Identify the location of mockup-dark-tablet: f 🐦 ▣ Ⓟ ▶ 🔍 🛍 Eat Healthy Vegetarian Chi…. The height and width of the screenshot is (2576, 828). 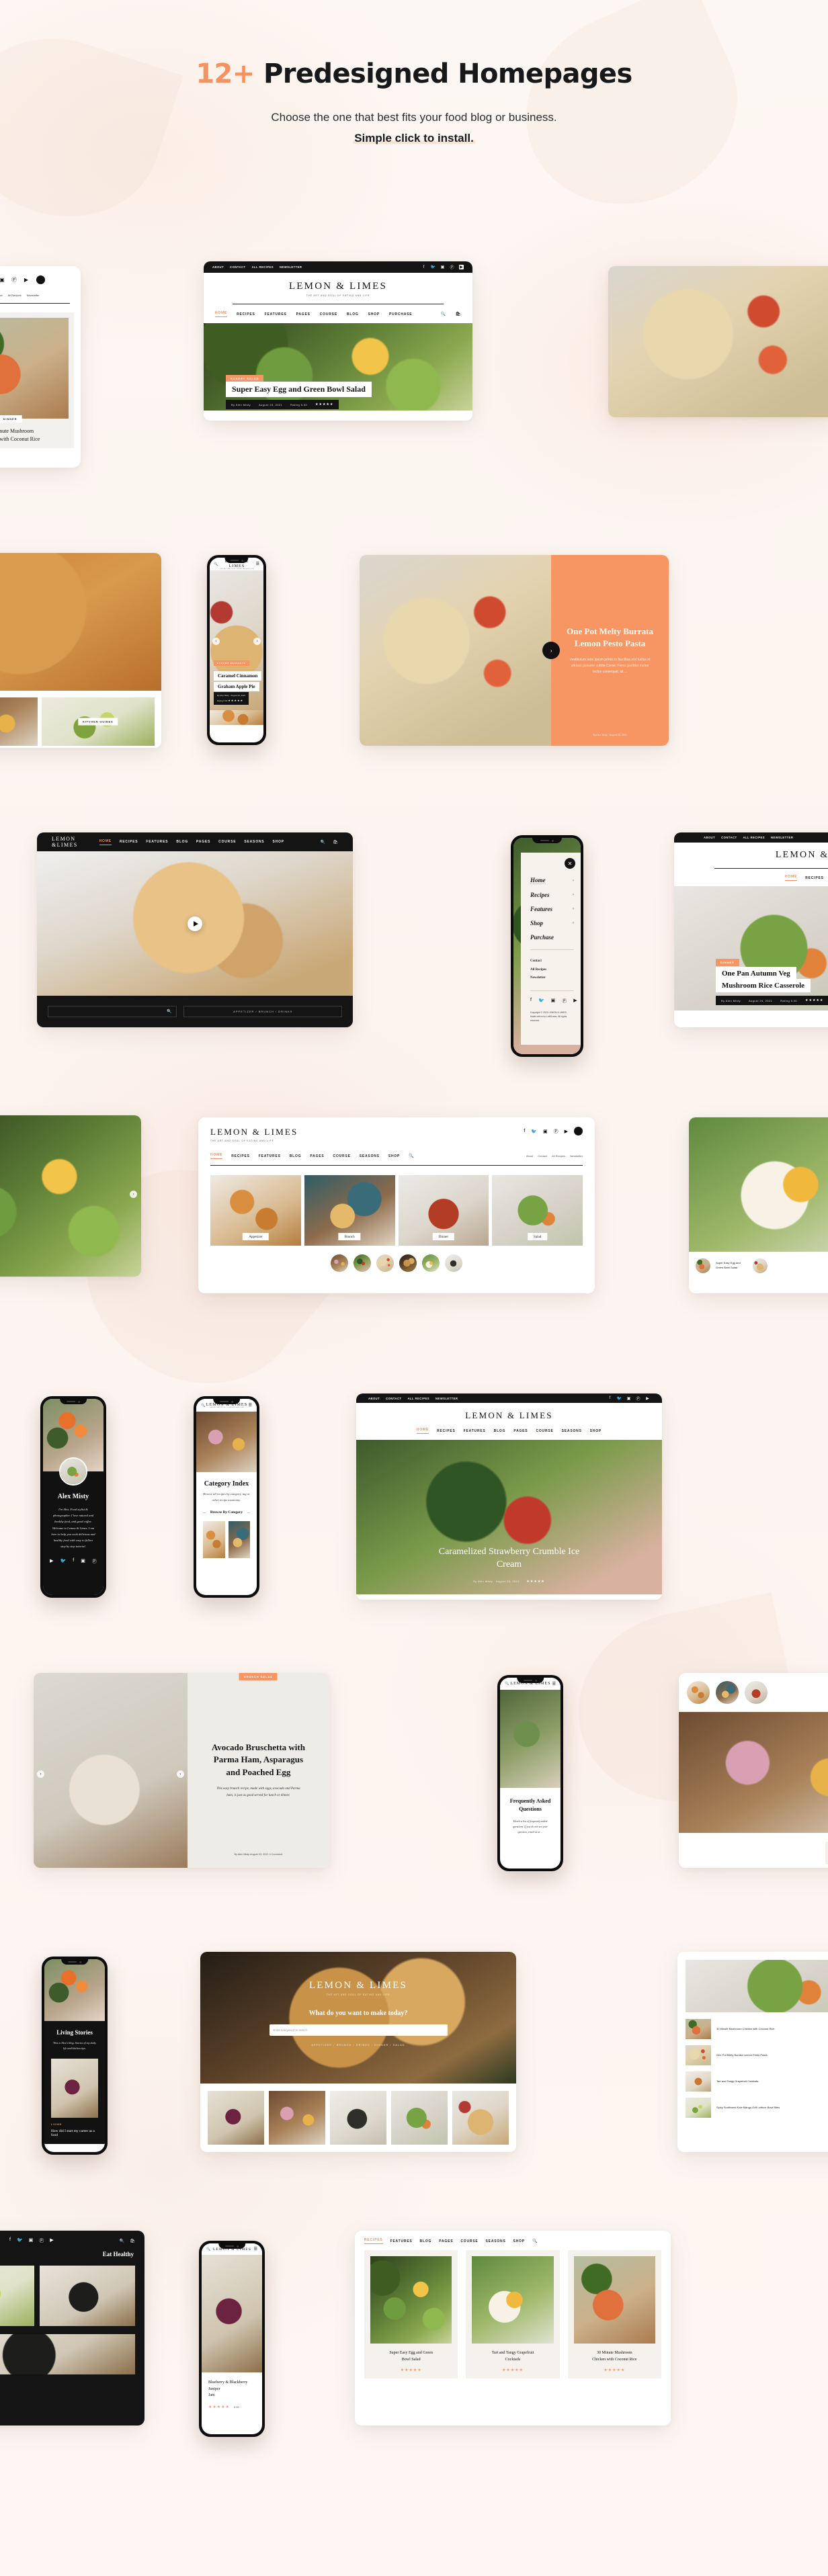
(72, 2328).